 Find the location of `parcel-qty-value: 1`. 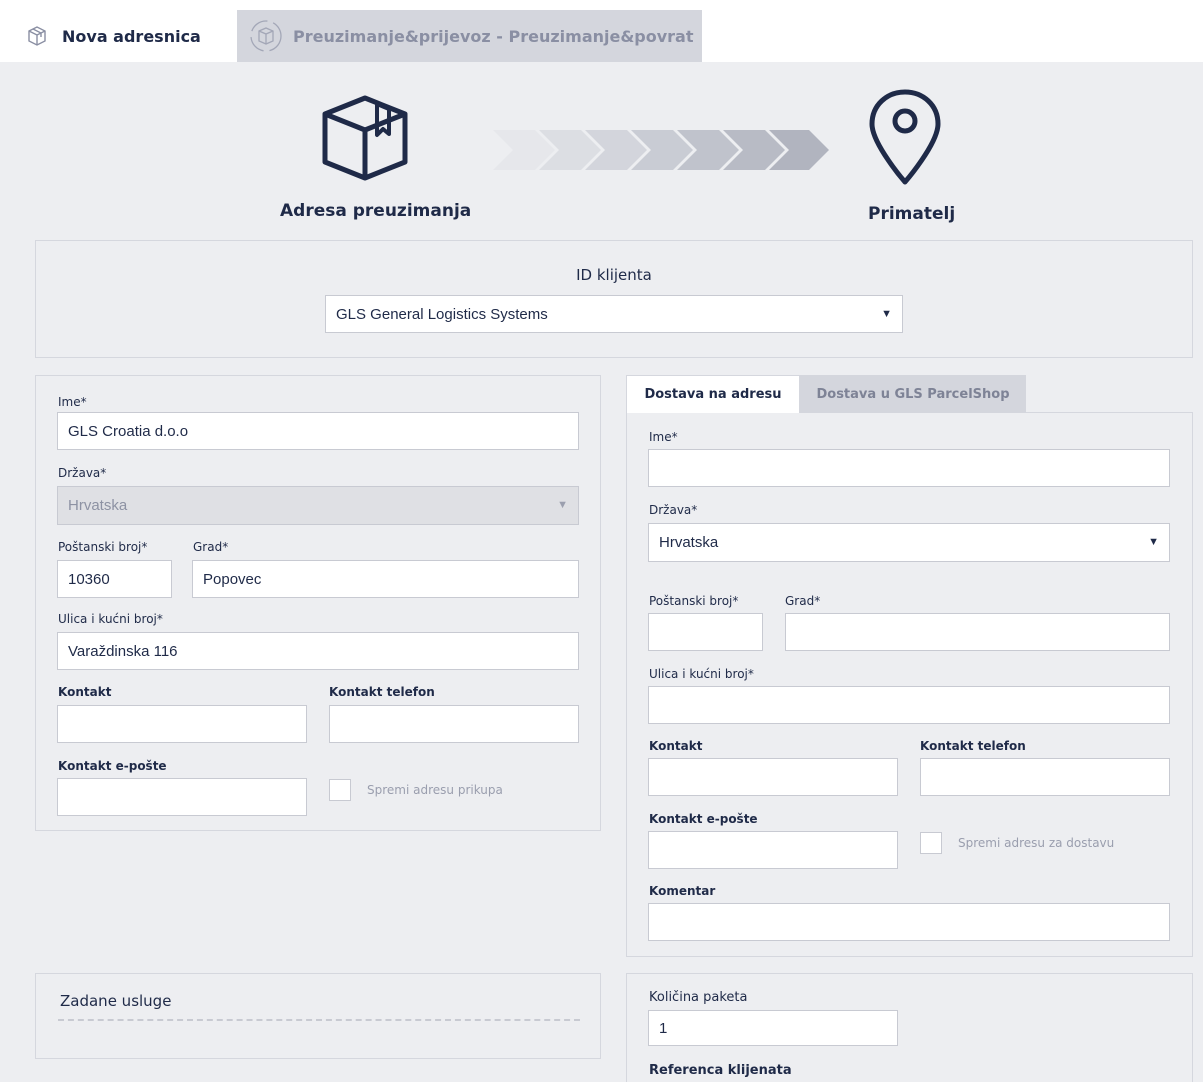

parcel-qty-value: 1 is located at coordinates (663, 1028).